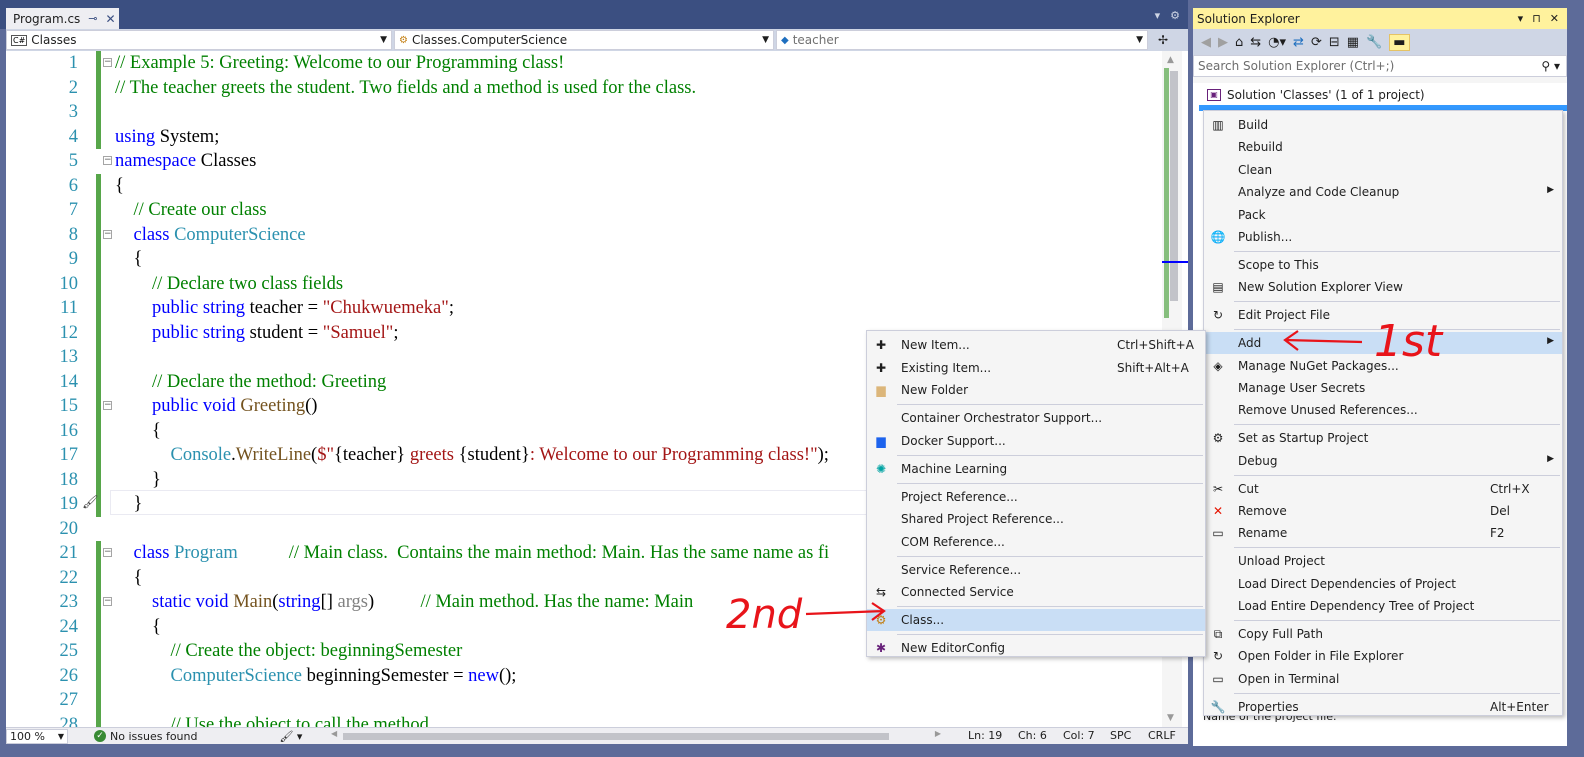  Describe the element at coordinates (1383, 707) in the screenshot. I see `menu-item-properties: 🔧 Properties Alt+Enter` at that location.